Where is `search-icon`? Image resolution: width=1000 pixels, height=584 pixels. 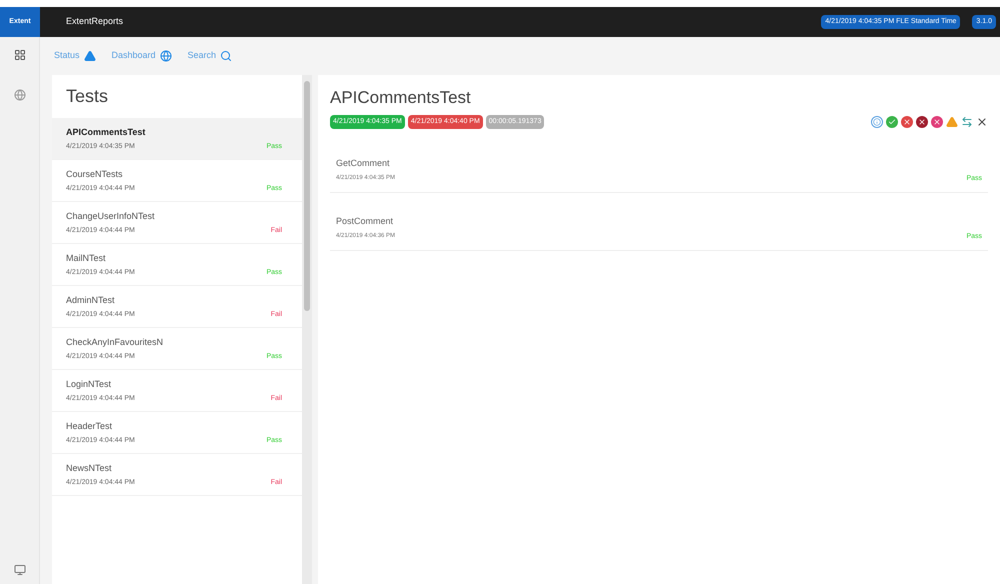 search-icon is located at coordinates (226, 56).